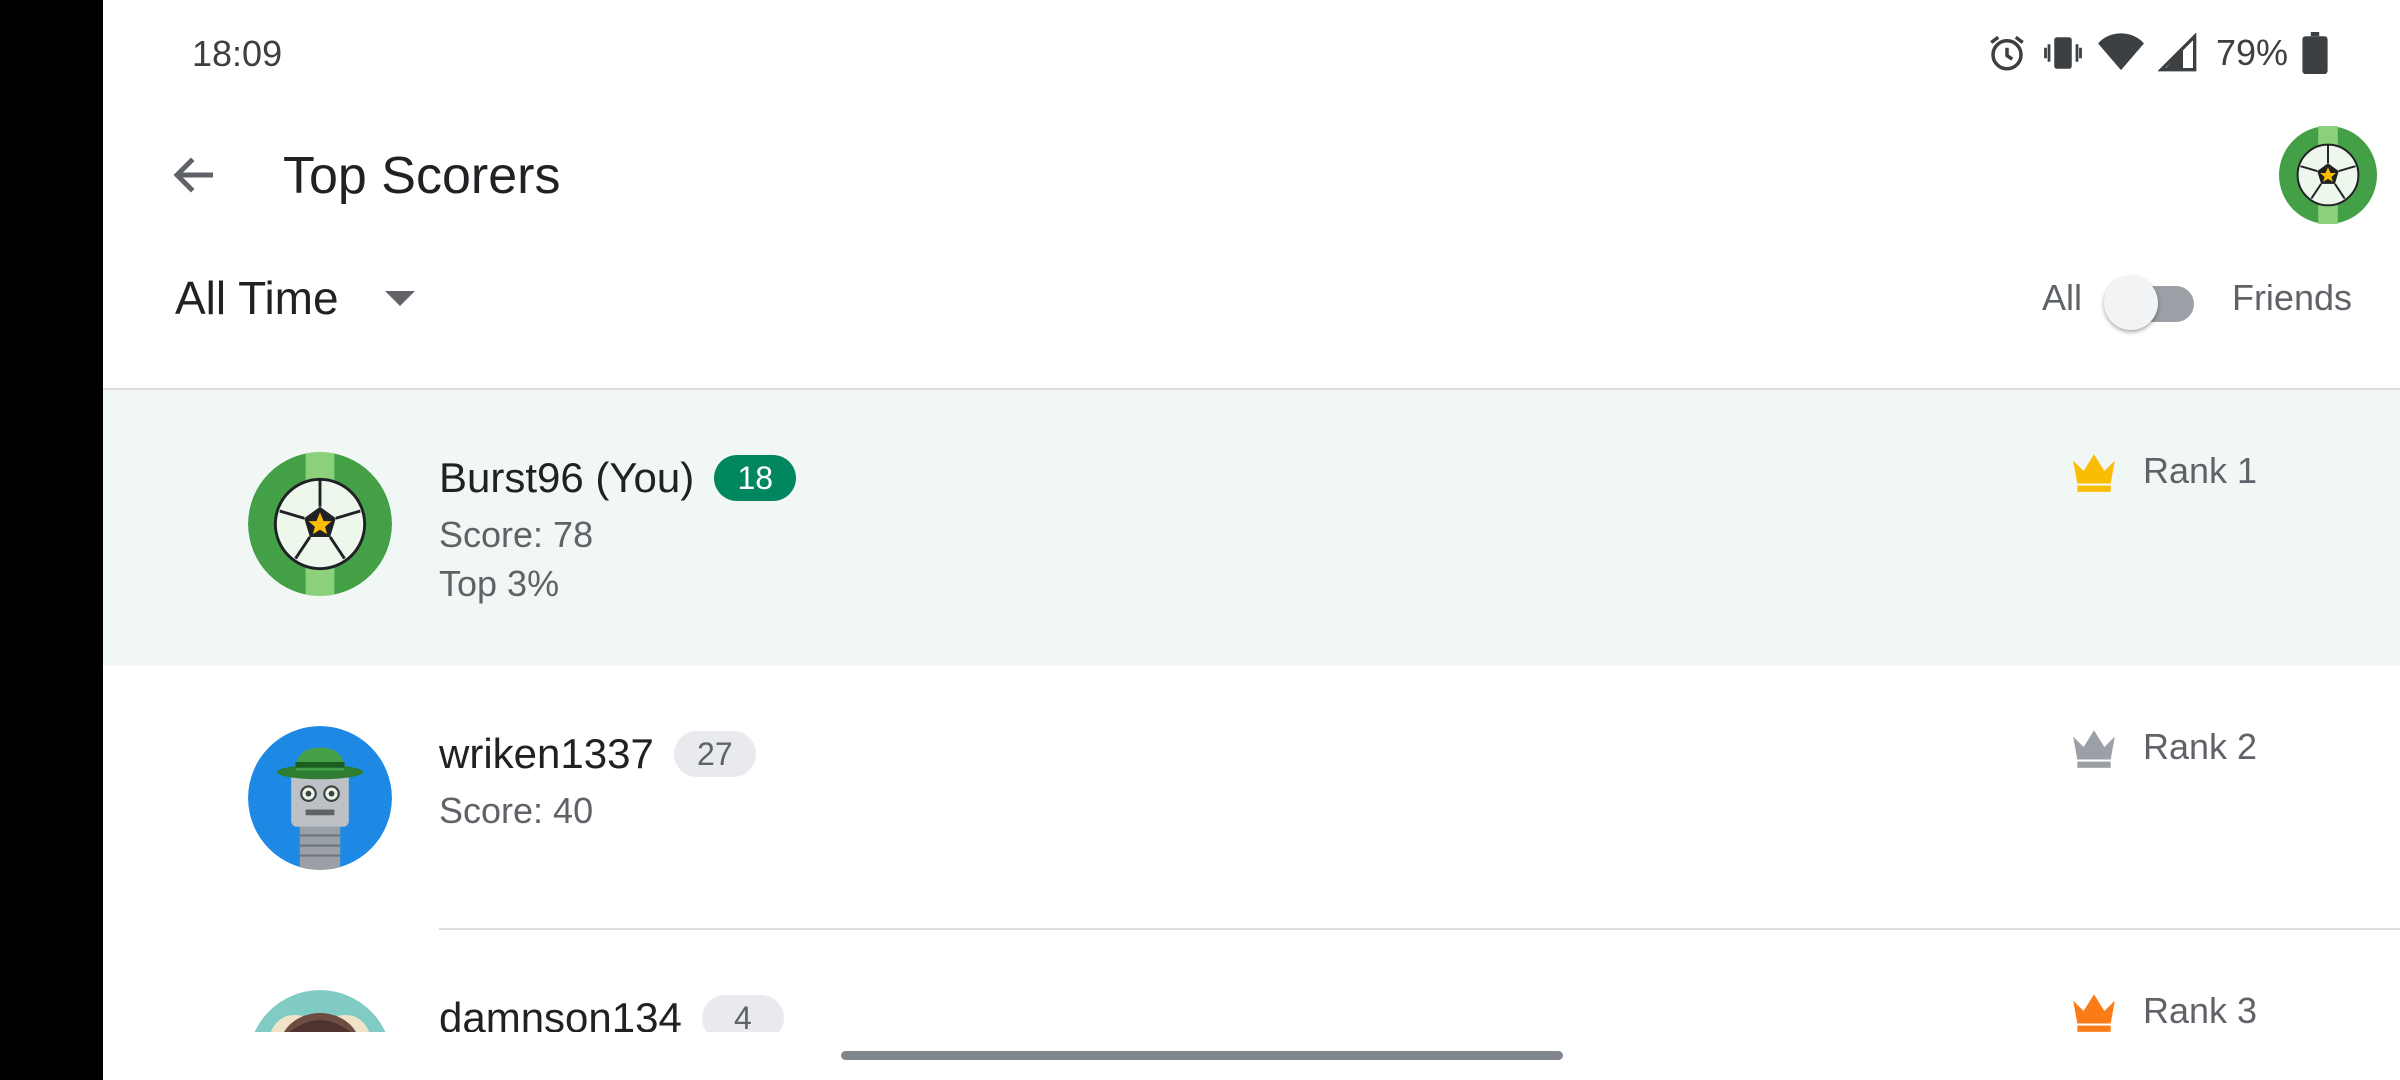  I want to click on player-score: Score: 78, so click(516, 534).